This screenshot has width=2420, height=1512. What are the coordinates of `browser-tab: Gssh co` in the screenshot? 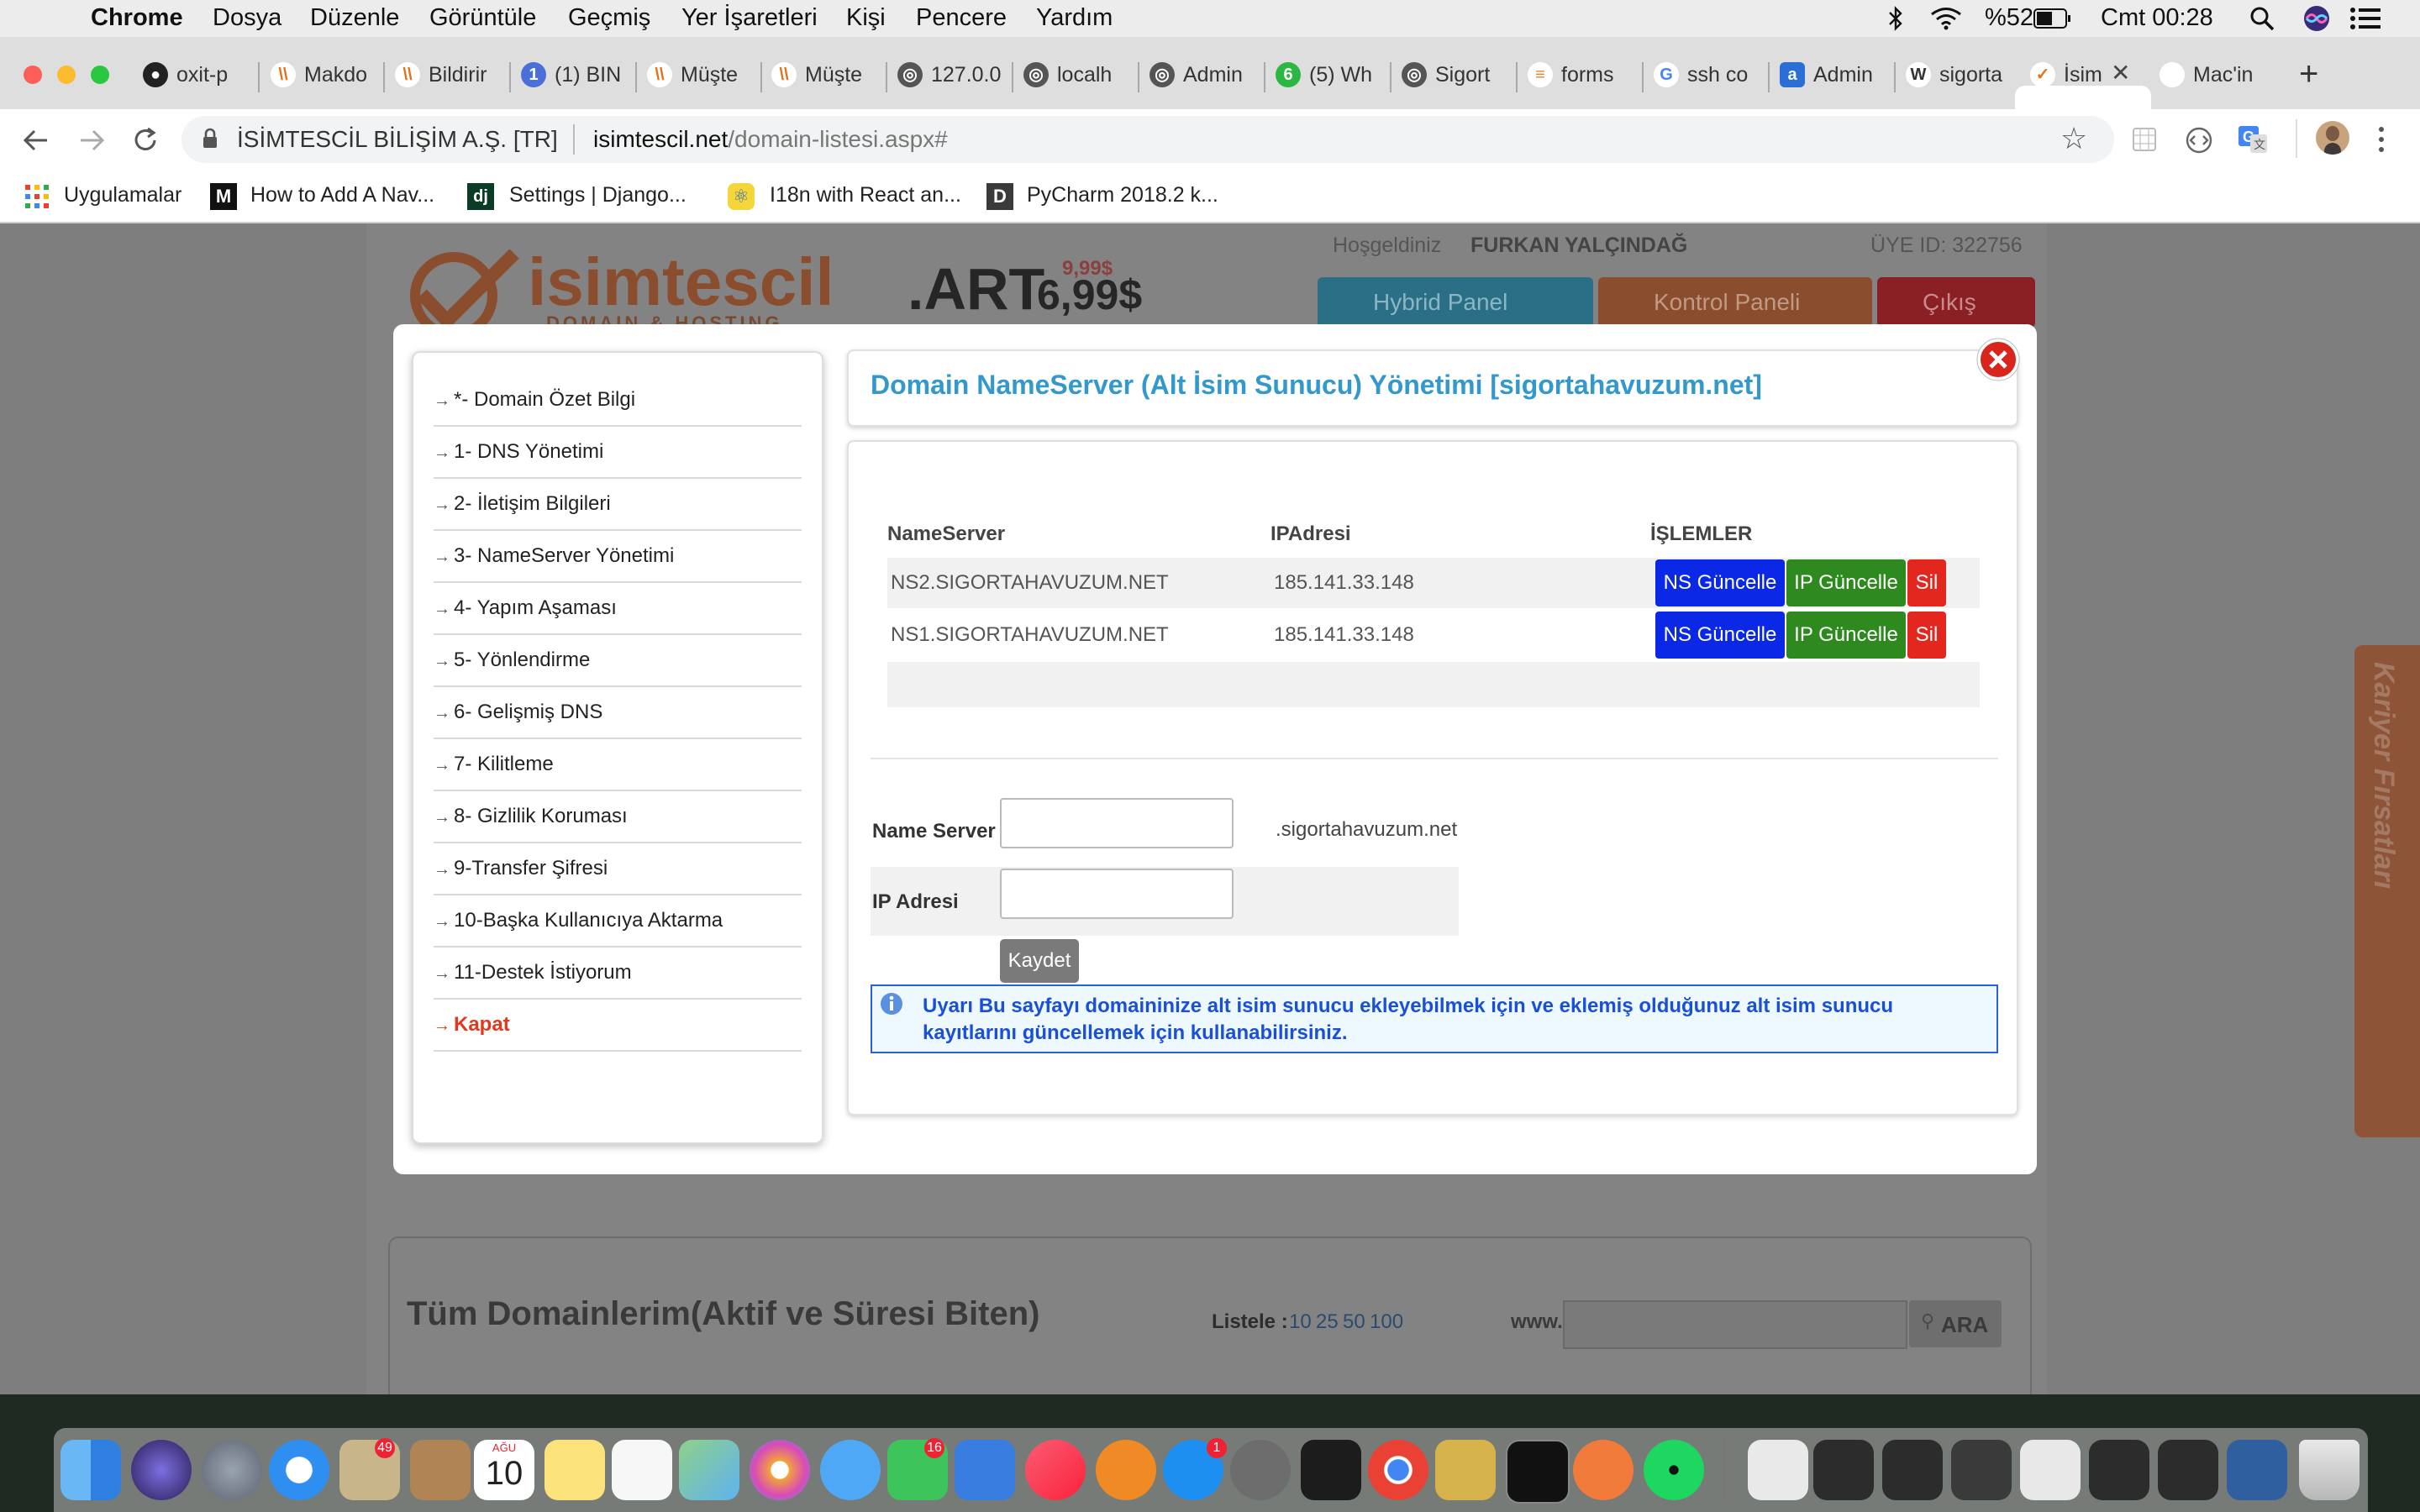 It's located at (1706, 75).